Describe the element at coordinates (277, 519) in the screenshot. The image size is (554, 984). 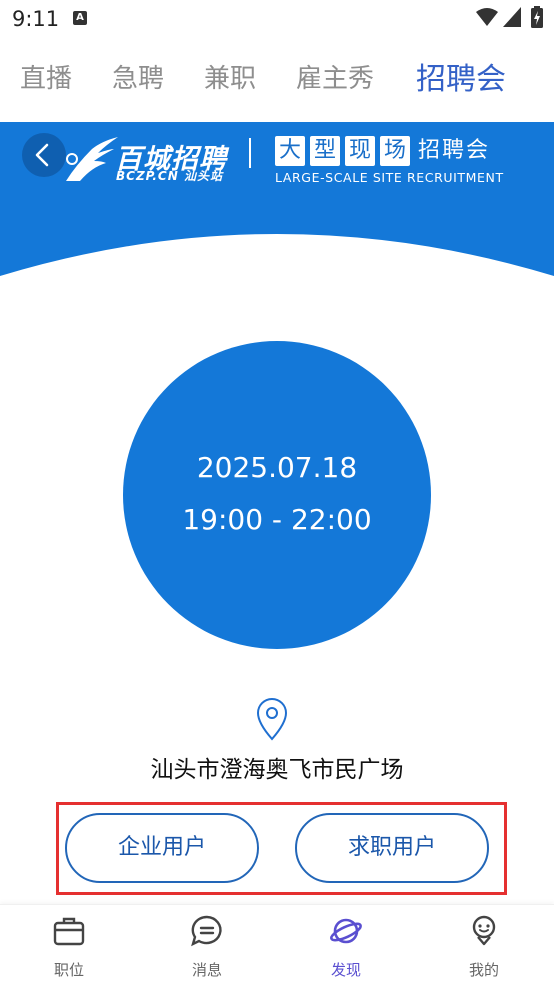
I see `event-time: 19:00 - 22:00` at that location.